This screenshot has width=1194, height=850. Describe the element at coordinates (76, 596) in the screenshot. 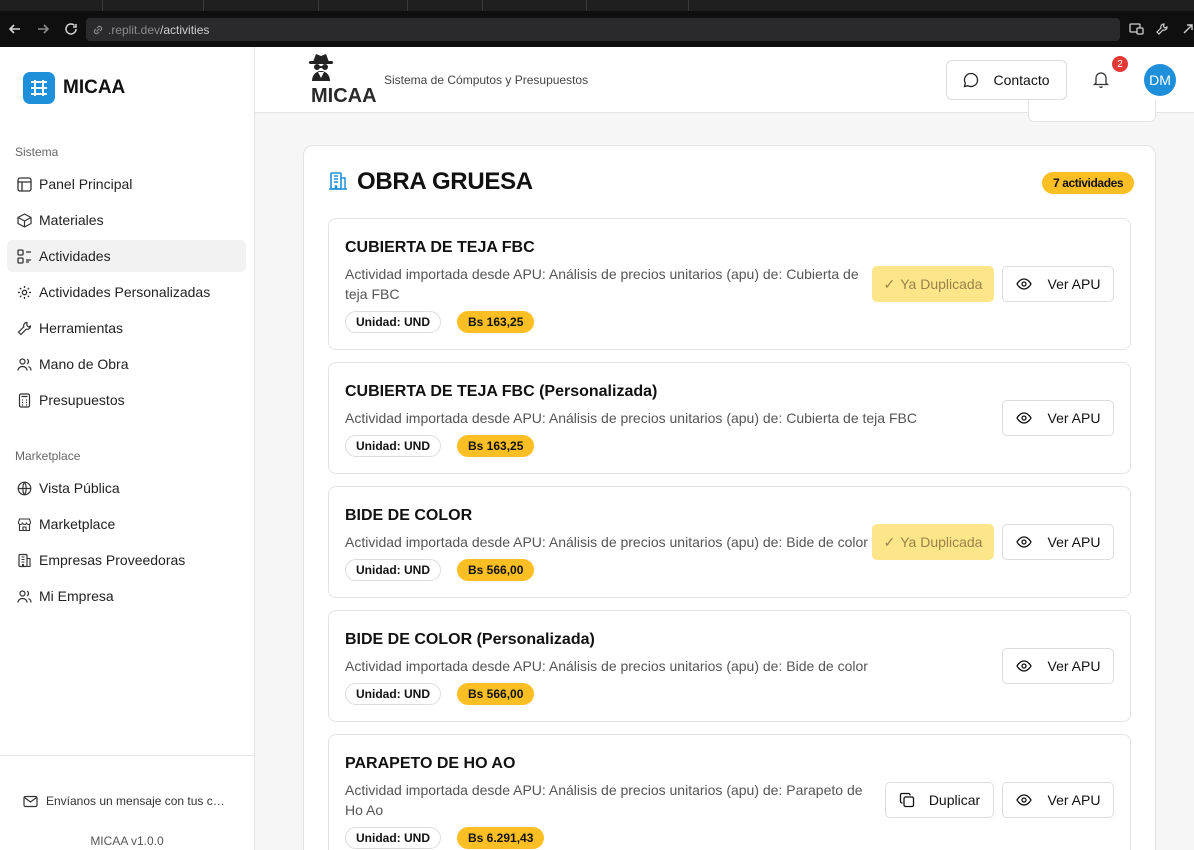

I see `sidebar-item-label: Mi Empresa` at that location.